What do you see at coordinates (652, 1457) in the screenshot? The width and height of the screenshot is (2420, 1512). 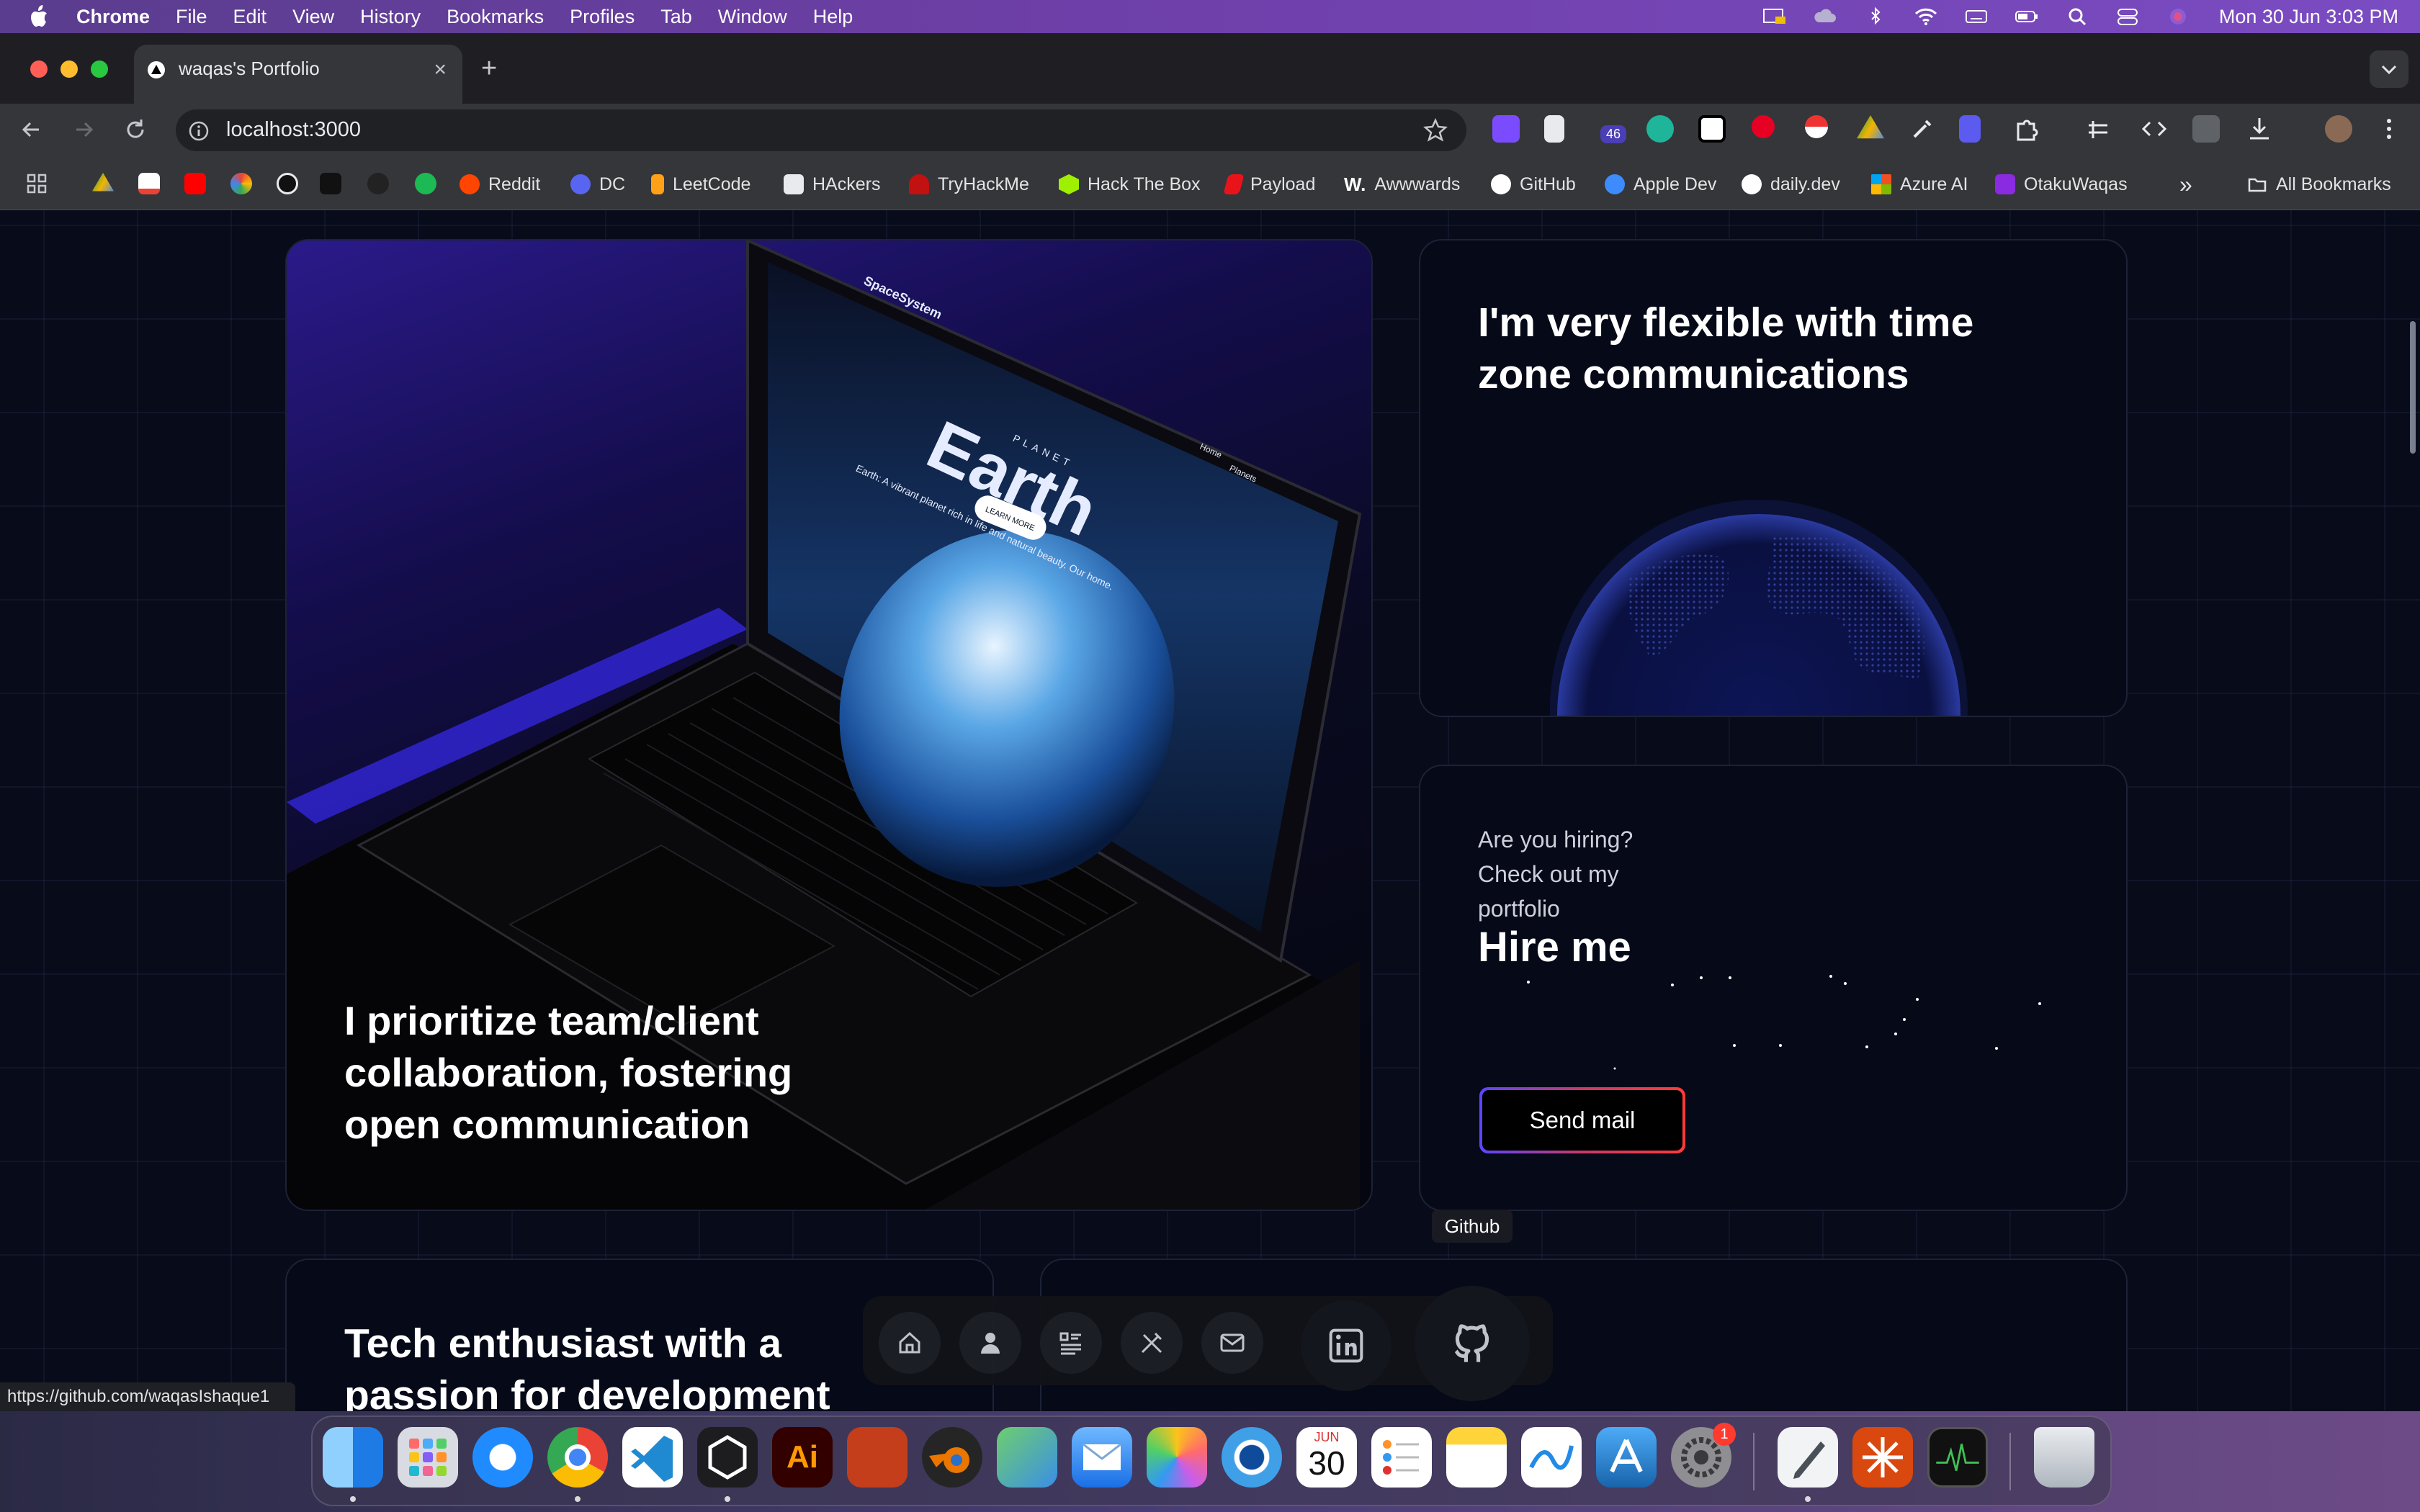 I see `vscode-icon` at bounding box center [652, 1457].